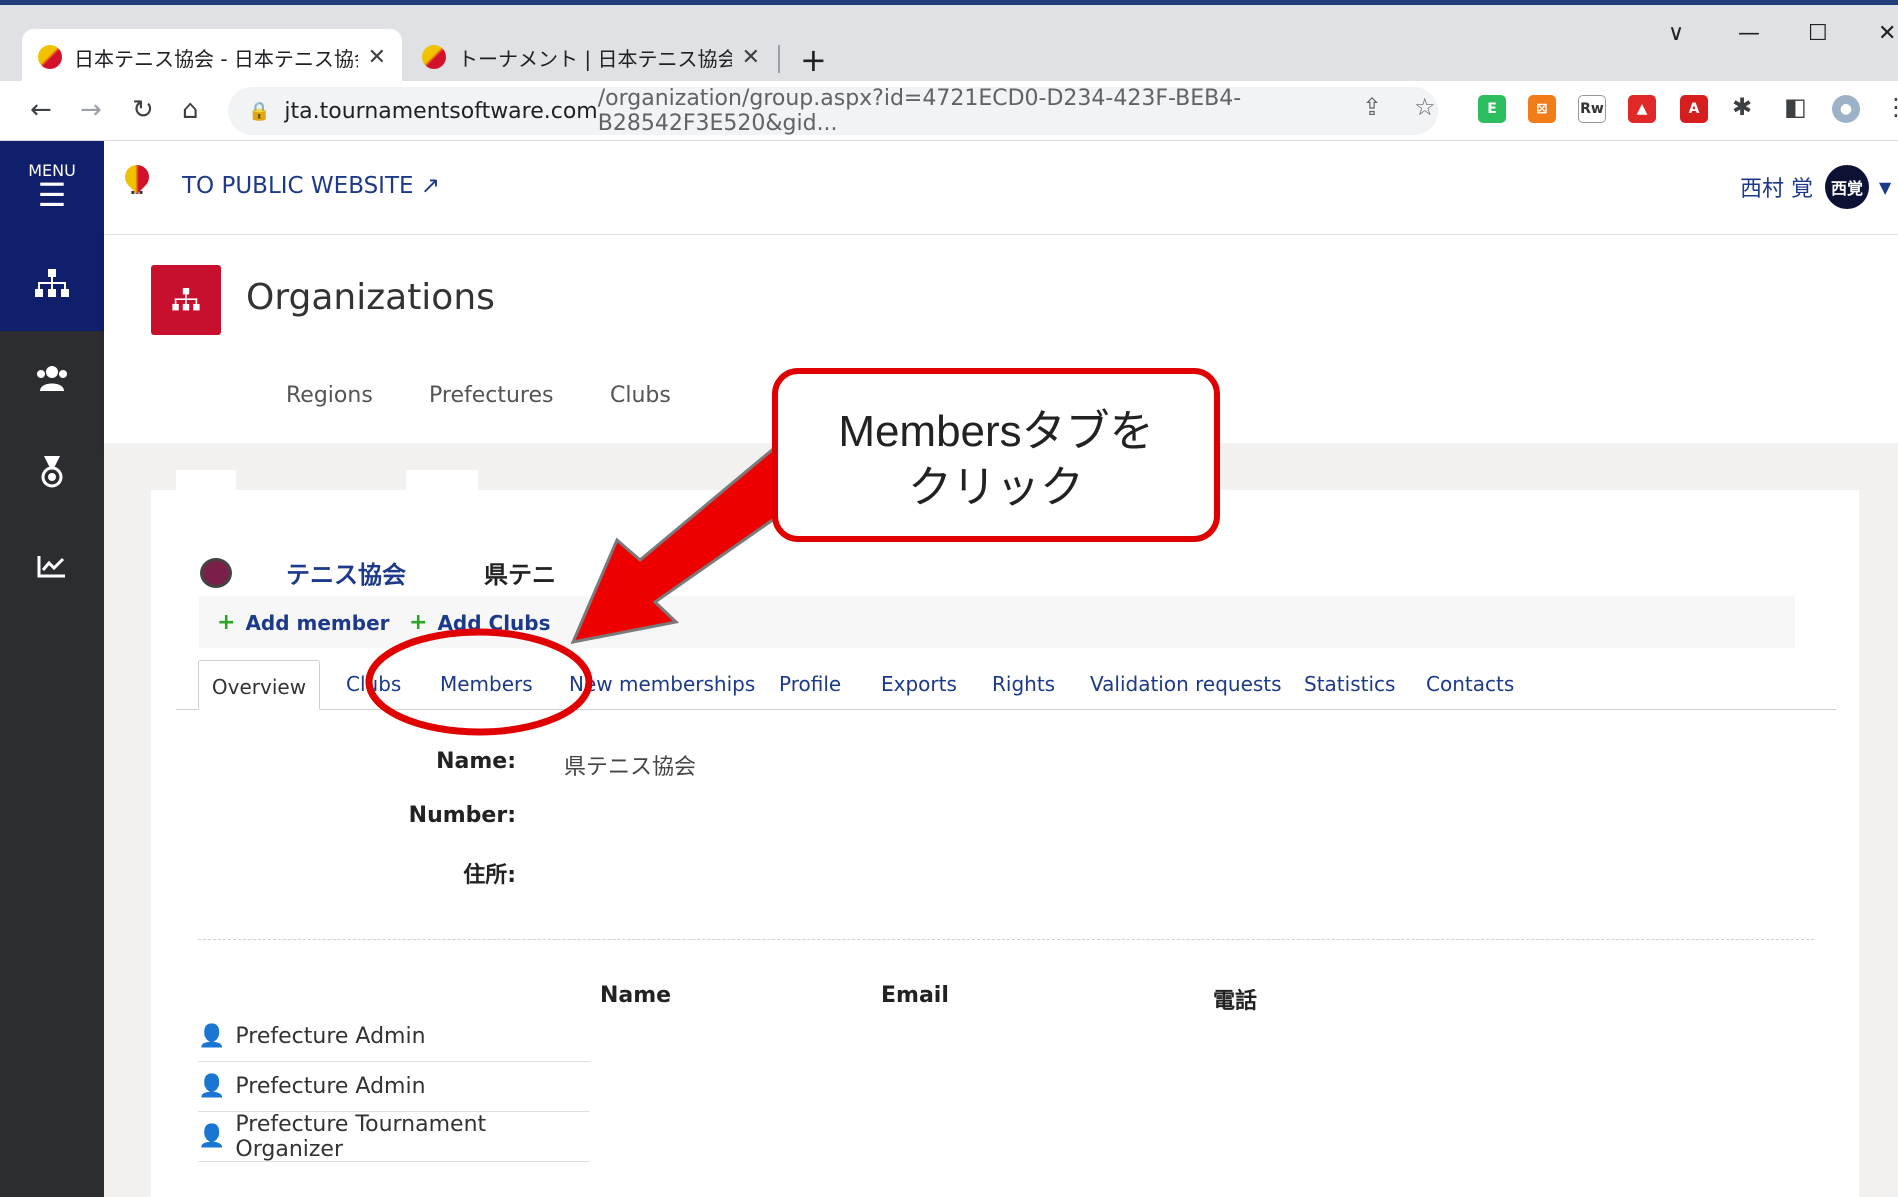 The width and height of the screenshot is (1898, 1197). I want to click on callout-line-2: クリック, so click(996, 487).